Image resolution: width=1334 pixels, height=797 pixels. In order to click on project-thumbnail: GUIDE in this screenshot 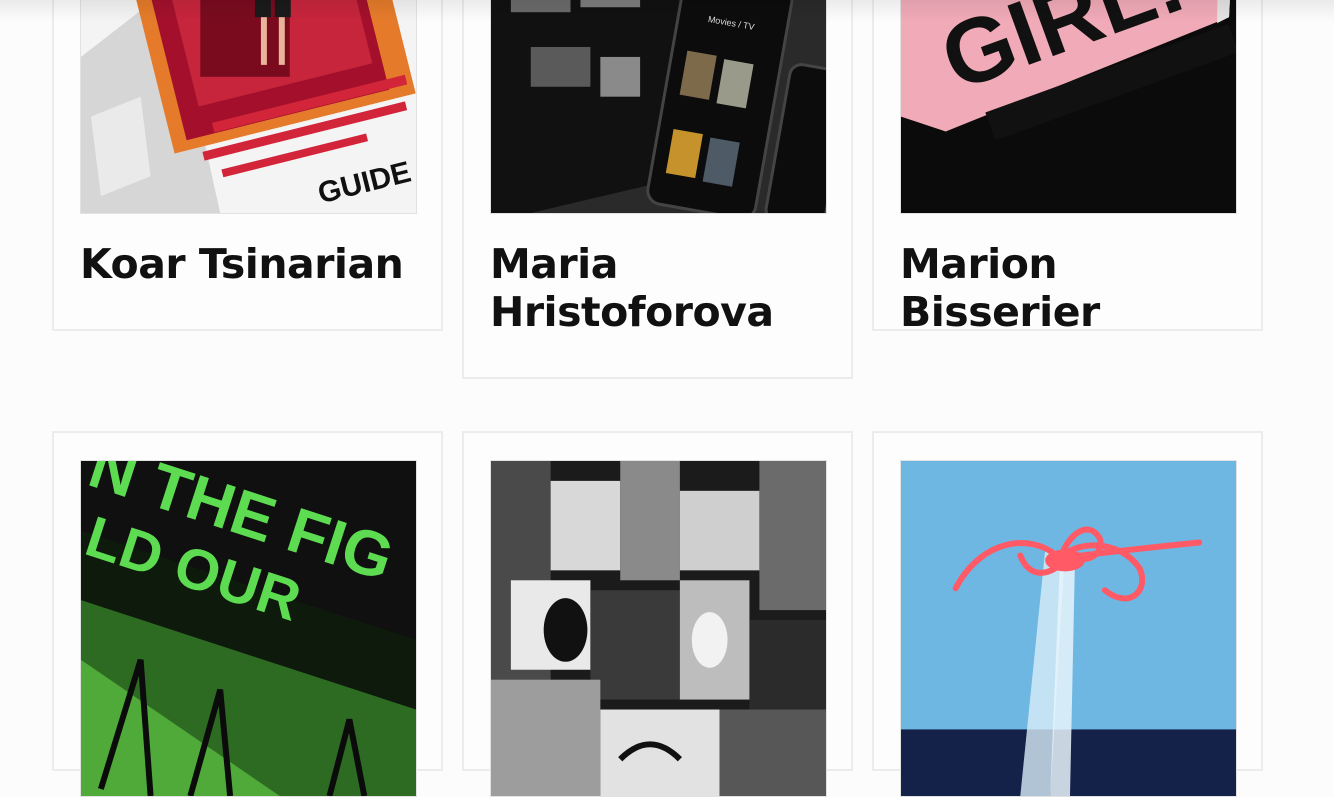, I will do `click(248, 107)`.